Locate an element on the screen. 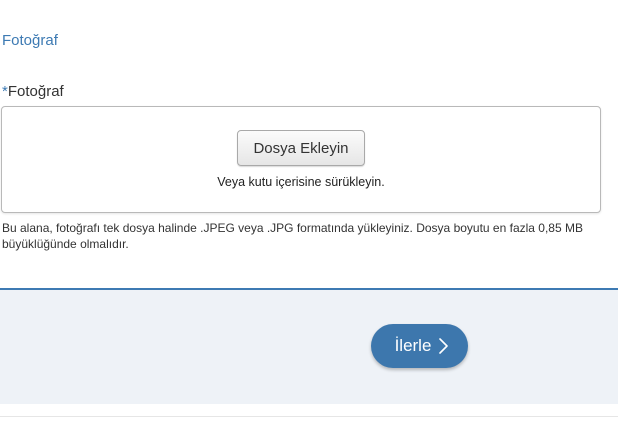  bottom-divider is located at coordinates (309, 416).